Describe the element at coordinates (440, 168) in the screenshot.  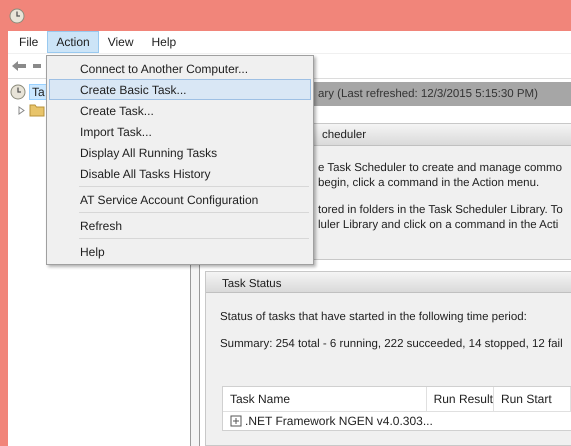
I see `paragraph-line: e Task Scheduler to create and manage commo` at that location.